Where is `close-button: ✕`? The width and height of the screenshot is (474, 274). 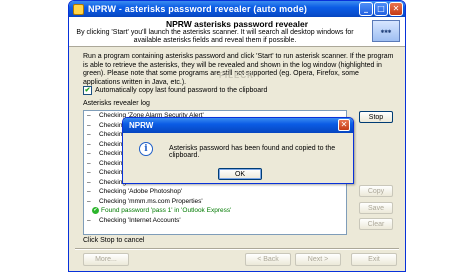
close-button: ✕ is located at coordinates (396, 9).